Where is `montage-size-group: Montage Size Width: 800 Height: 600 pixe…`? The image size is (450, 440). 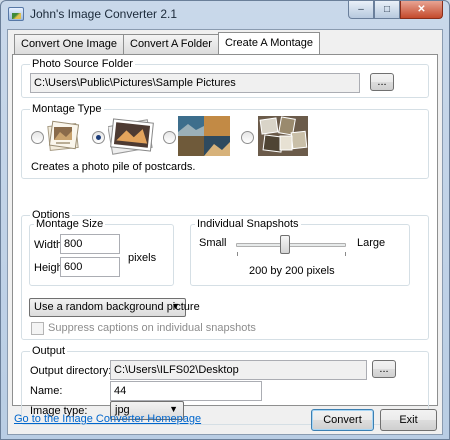
montage-size-group: Montage Size Width: 800 Height: 600 pixe… is located at coordinates (101, 252).